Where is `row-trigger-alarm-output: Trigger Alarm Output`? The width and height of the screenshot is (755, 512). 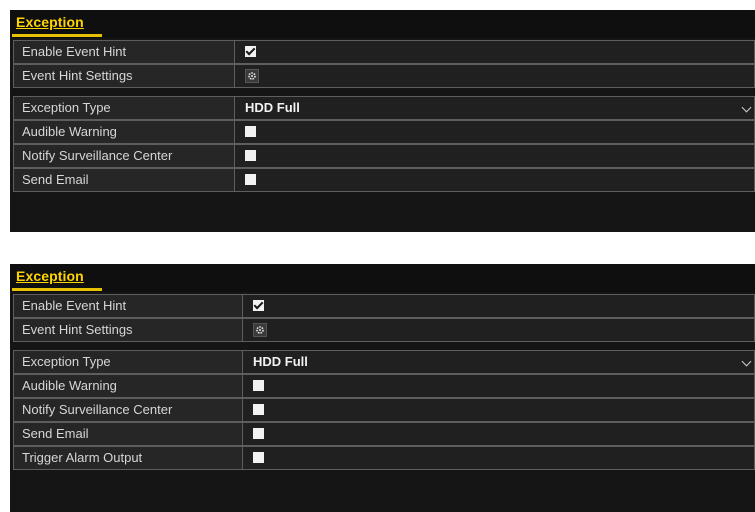 row-trigger-alarm-output: Trigger Alarm Output is located at coordinates (384, 458).